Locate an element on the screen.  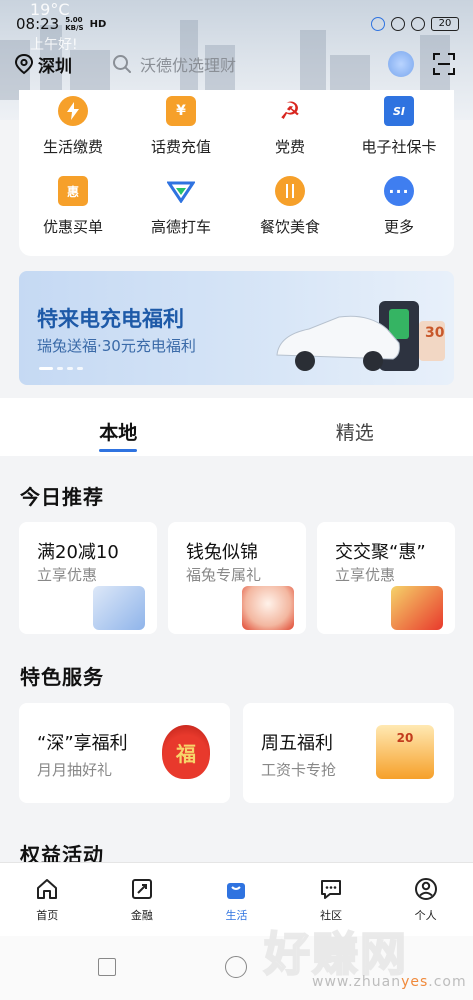
card-subtitle: 工资卡专抢 is located at coordinates (299, 770).